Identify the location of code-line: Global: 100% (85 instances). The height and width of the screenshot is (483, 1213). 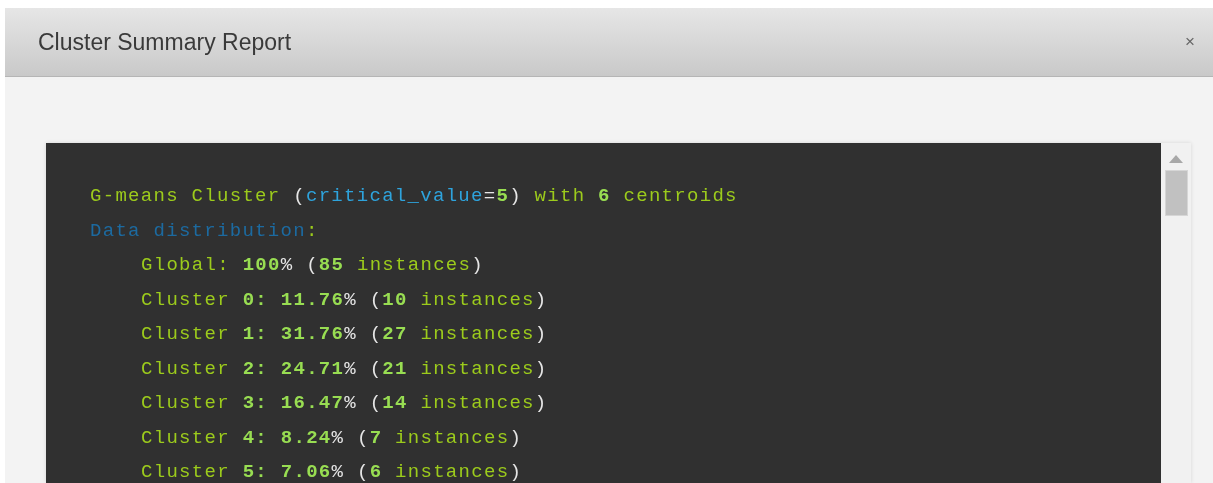
(313, 265).